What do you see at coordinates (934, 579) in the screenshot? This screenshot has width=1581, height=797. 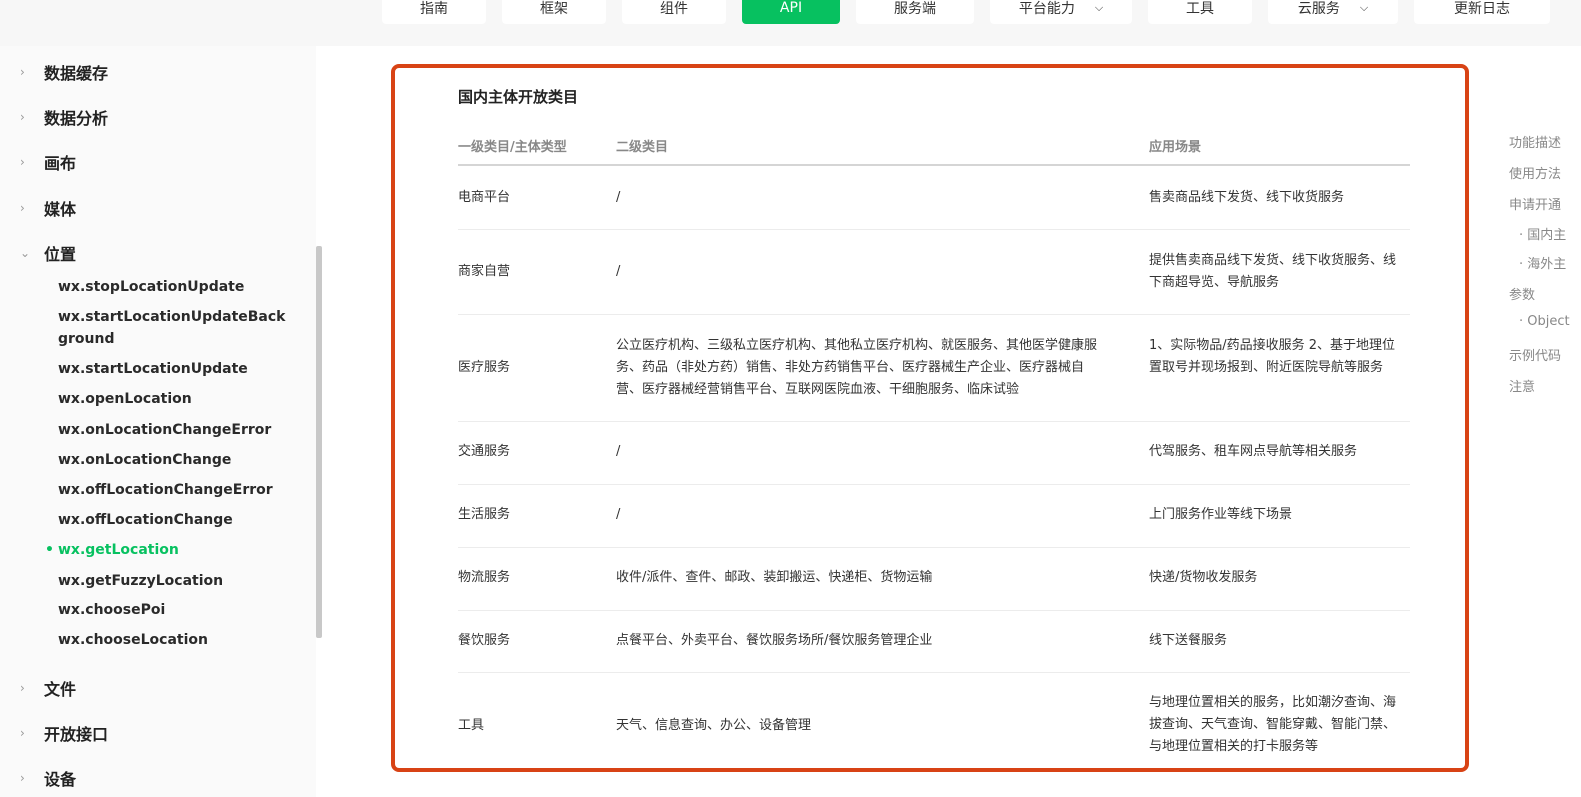 I see `table-row: 物流服务 收件/派件、查件、邮政、装卸搬运、快递柜、货物运输 快递/货物收发服务` at bounding box center [934, 579].